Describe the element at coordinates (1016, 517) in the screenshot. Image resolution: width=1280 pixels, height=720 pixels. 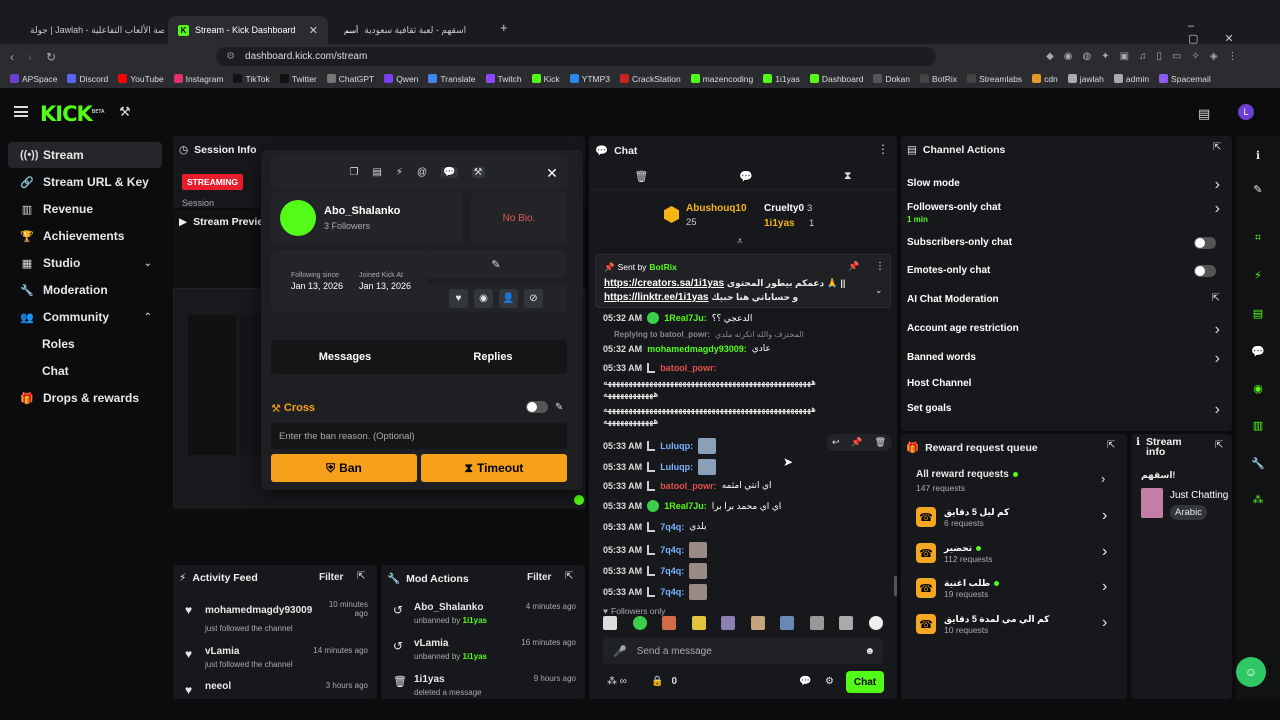
I see `reward-item: ☎ كم ليل 5 دقايق 6 requests ›` at that location.